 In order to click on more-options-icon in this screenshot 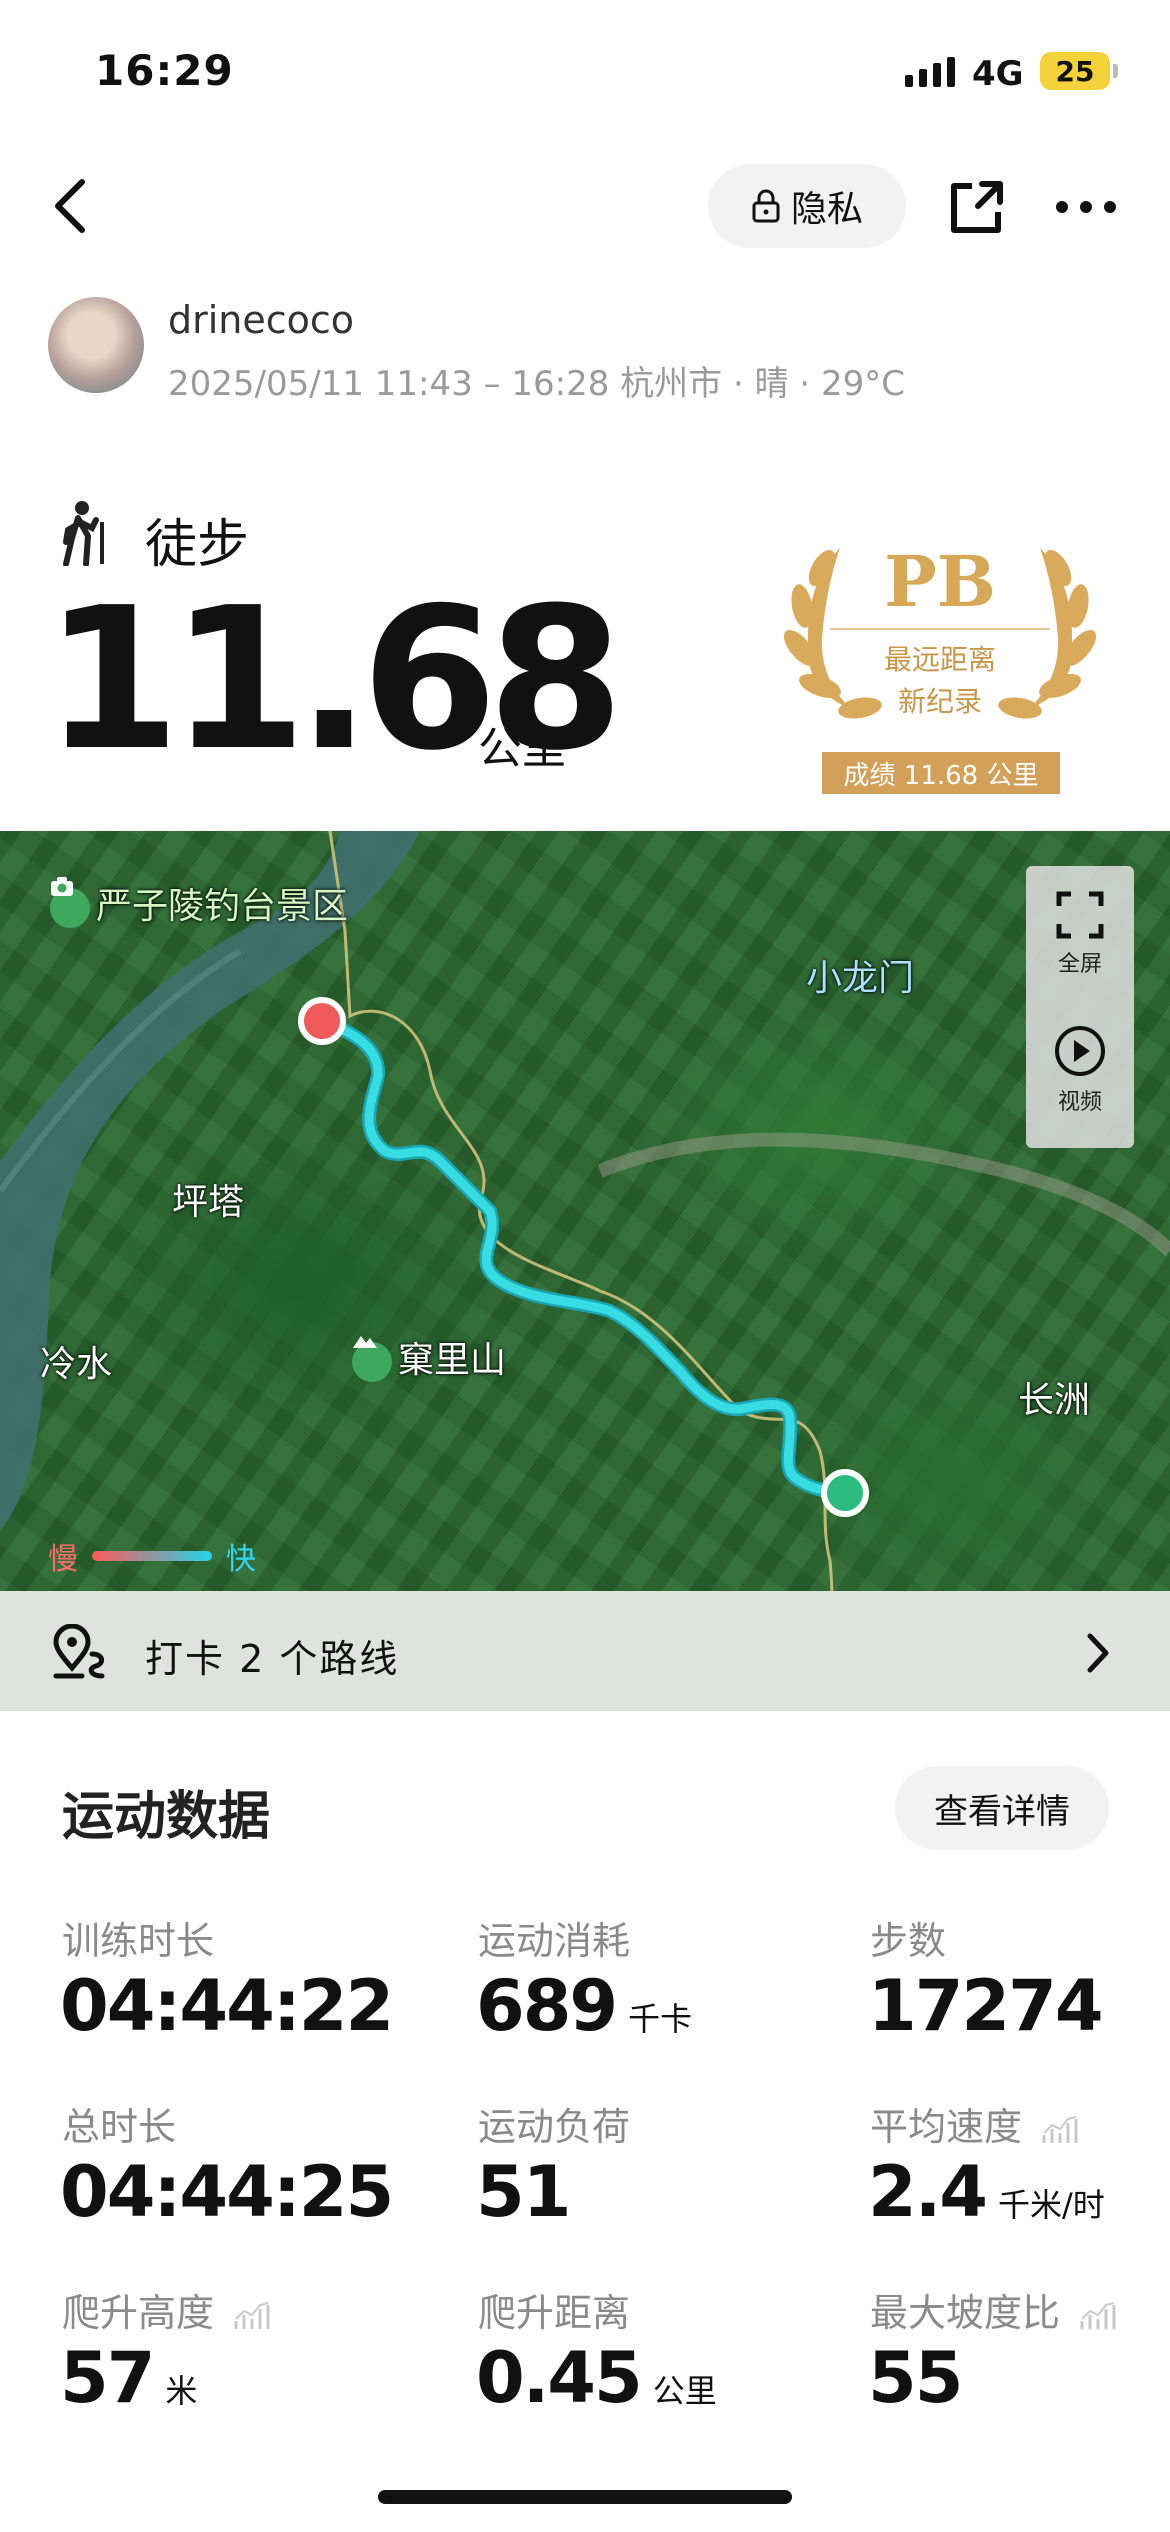, I will do `click(1086, 207)`.